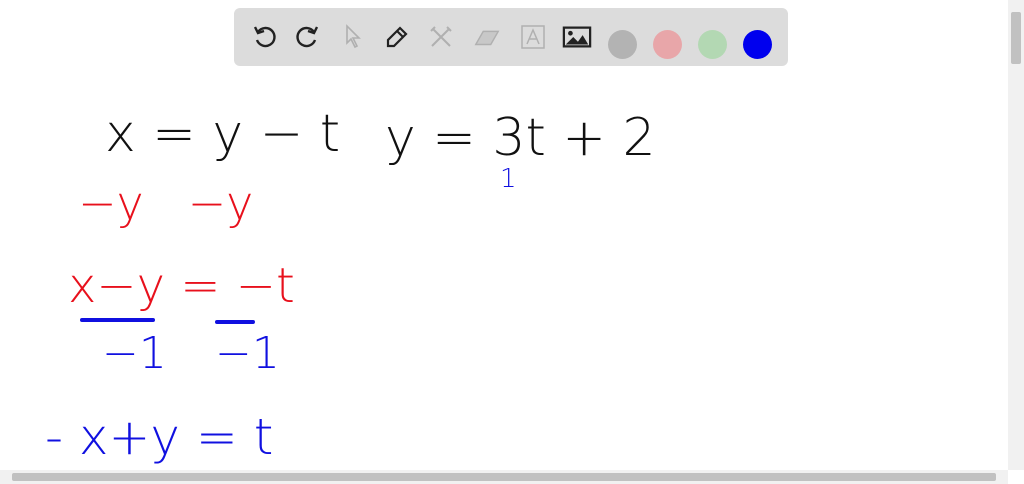 This screenshot has width=1024, height=484. Describe the element at coordinates (520, 138) in the screenshot. I see `equation-y: y = 3t + 2` at that location.